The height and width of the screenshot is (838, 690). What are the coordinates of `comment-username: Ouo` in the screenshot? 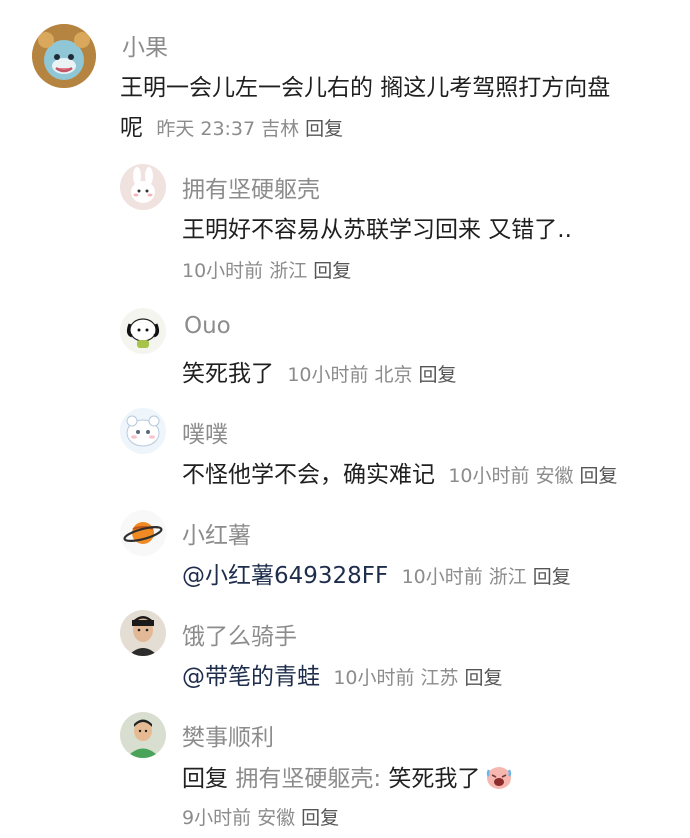 It's located at (207, 326).